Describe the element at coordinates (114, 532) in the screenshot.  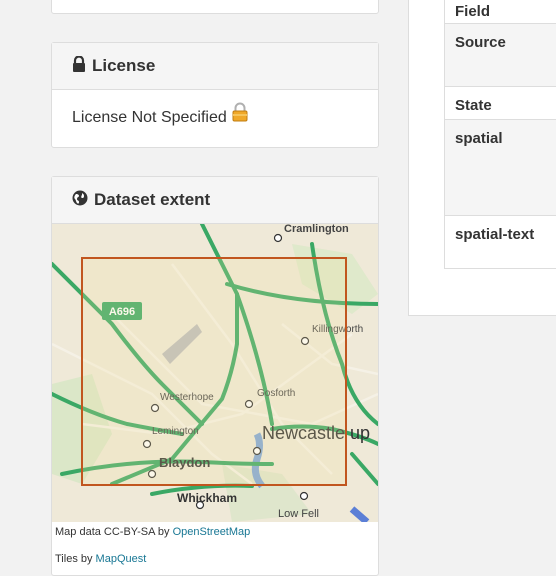
I see `attribution-text: Map data CC-BY-SA by` at that location.